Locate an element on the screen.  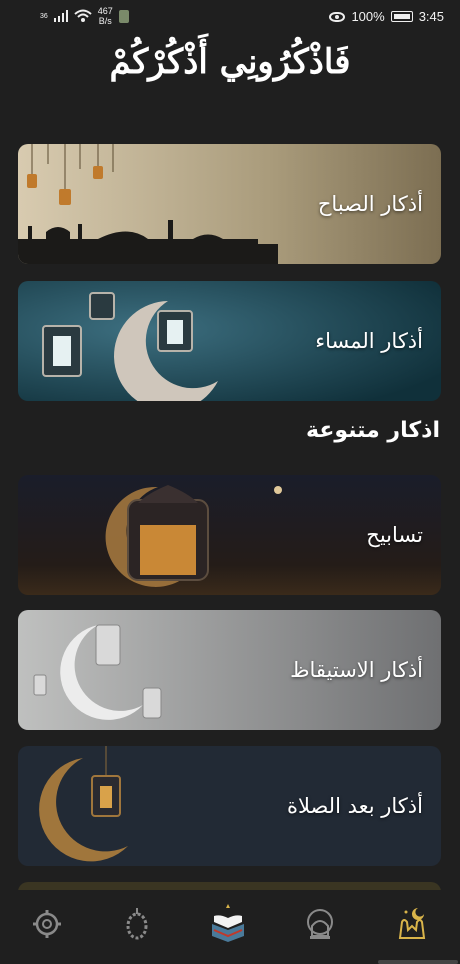
evening-adhkar-label: أذكار المساء is located at coordinates (369, 341).